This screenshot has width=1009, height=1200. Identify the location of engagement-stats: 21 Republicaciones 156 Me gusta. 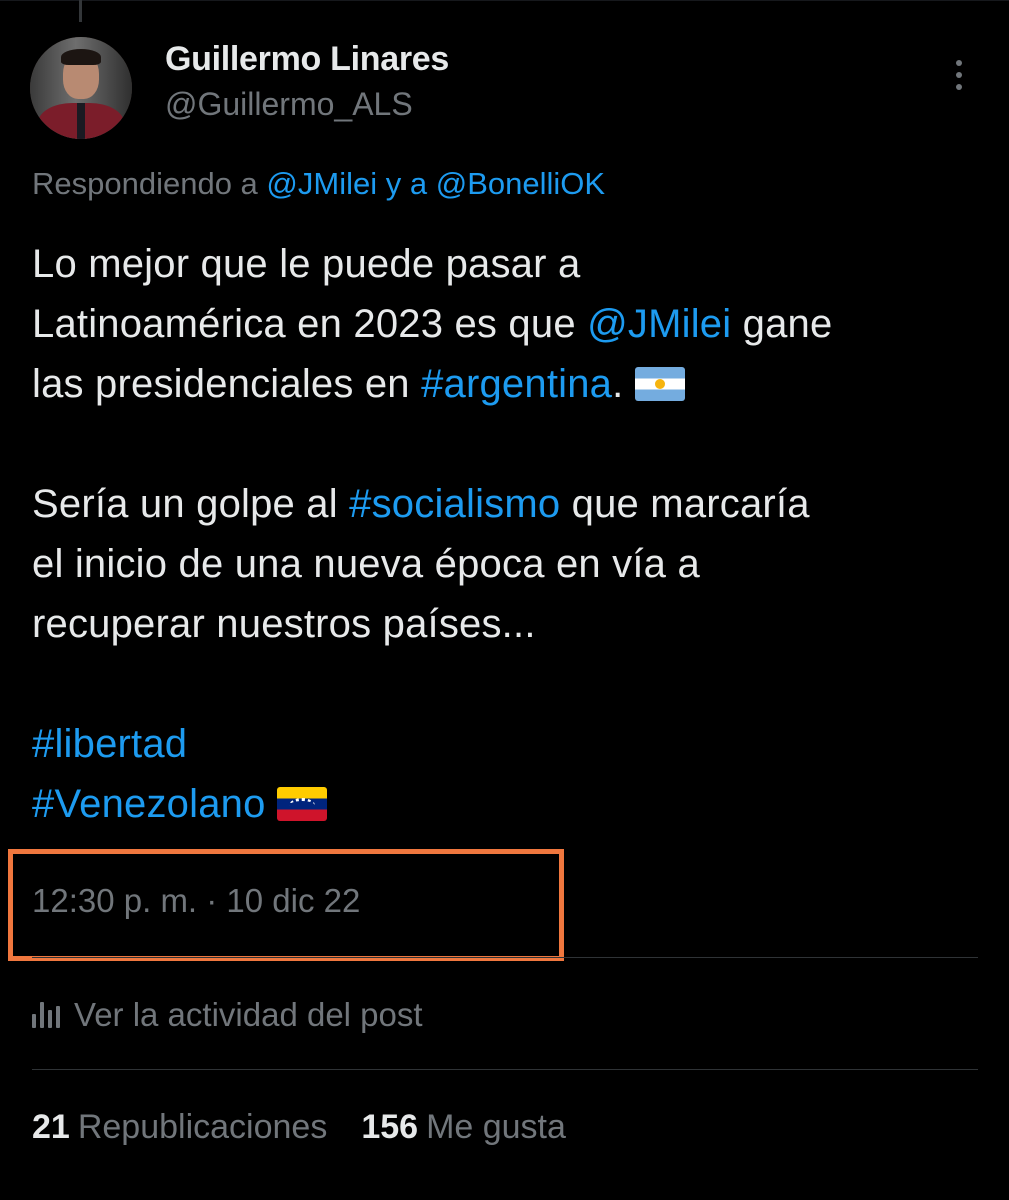
(299, 1127).